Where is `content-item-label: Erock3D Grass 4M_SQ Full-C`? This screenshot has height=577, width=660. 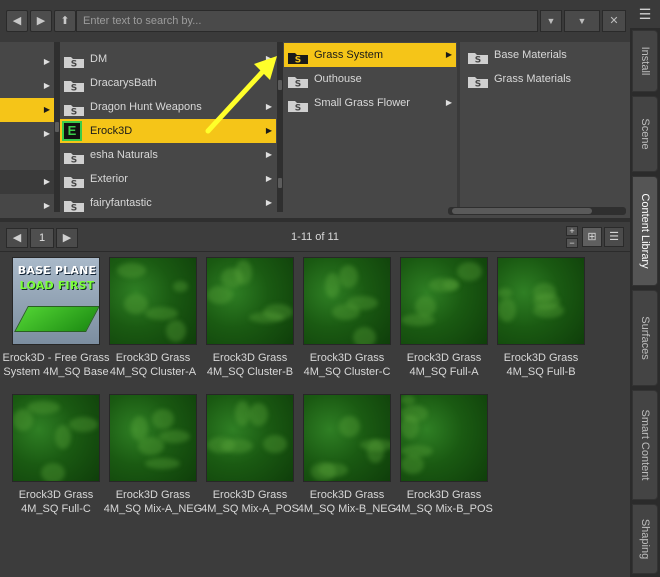
content-item-label: Erock3D Grass 4M_SQ Full-C is located at coordinates (56, 502).